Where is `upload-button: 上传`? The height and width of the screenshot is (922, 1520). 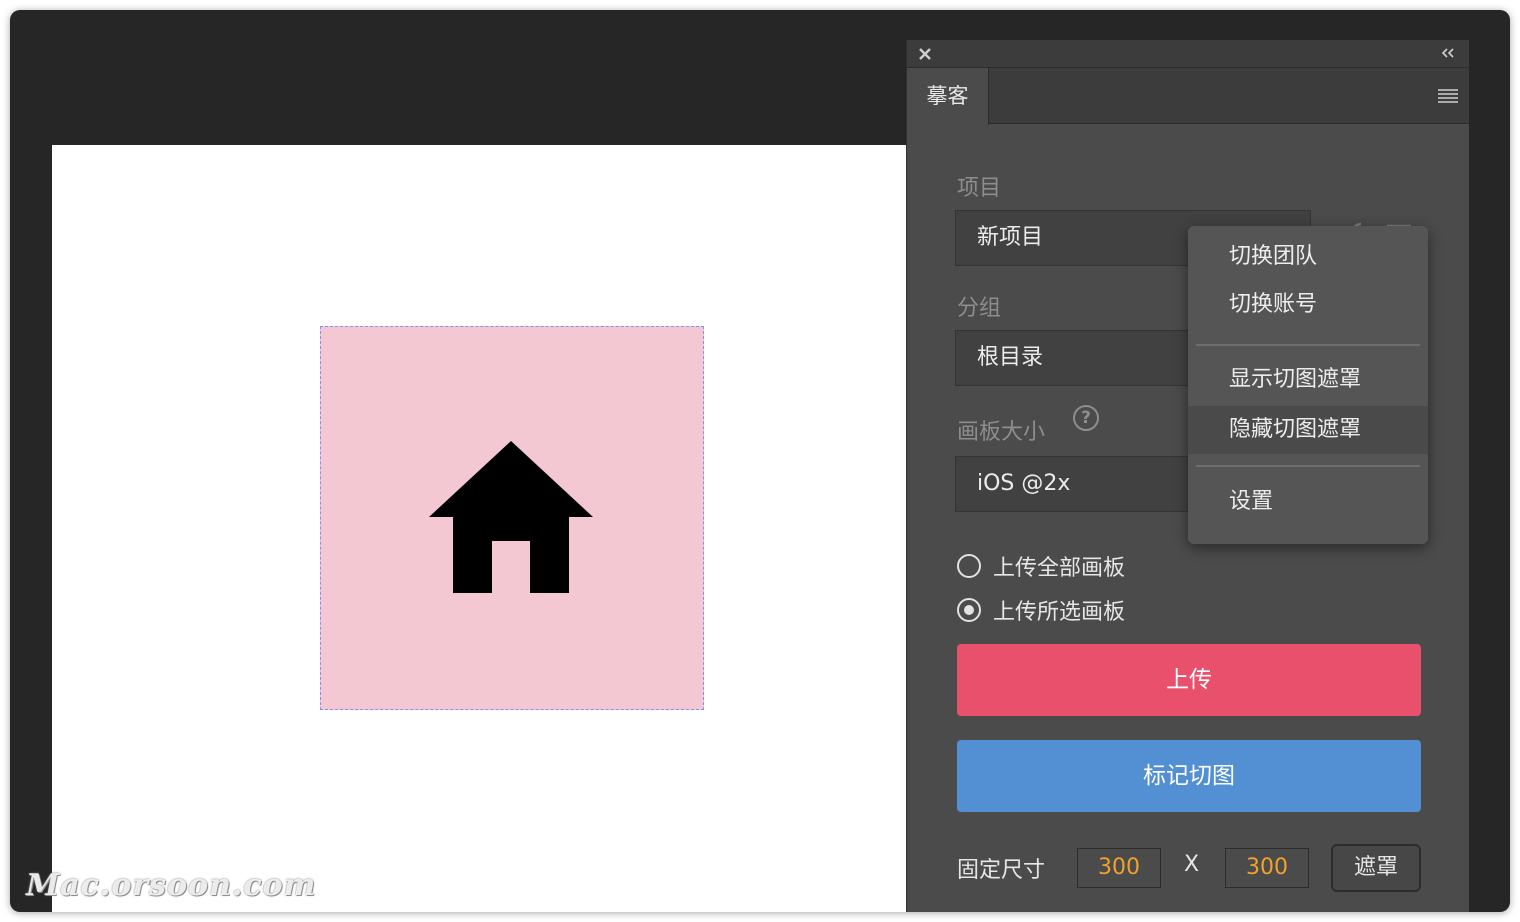 upload-button: 上传 is located at coordinates (1189, 680).